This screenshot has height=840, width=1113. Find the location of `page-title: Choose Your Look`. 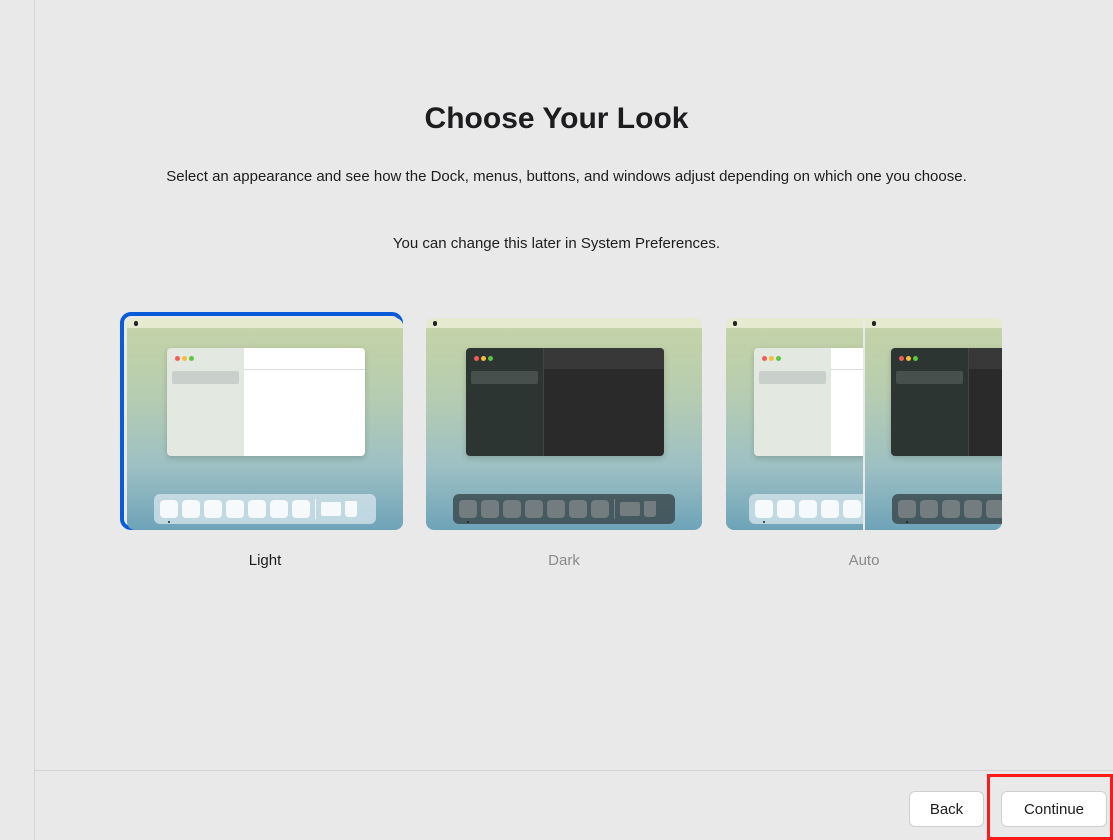

page-title: Choose Your Look is located at coordinates (556, 118).